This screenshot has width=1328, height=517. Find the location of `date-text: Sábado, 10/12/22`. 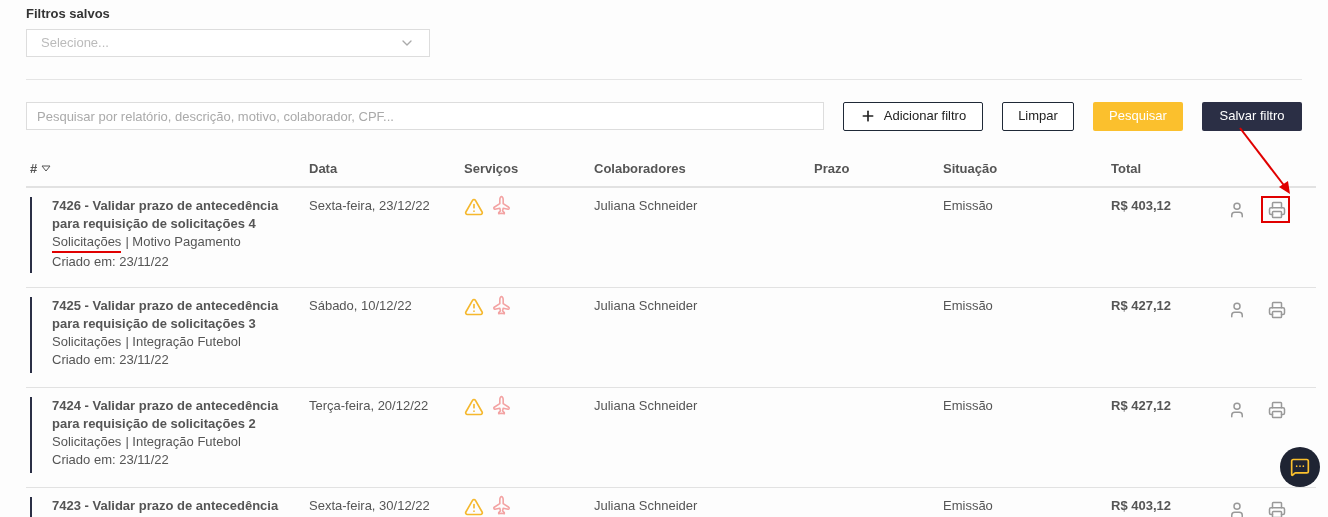

date-text: Sábado, 10/12/22 is located at coordinates (360, 305).